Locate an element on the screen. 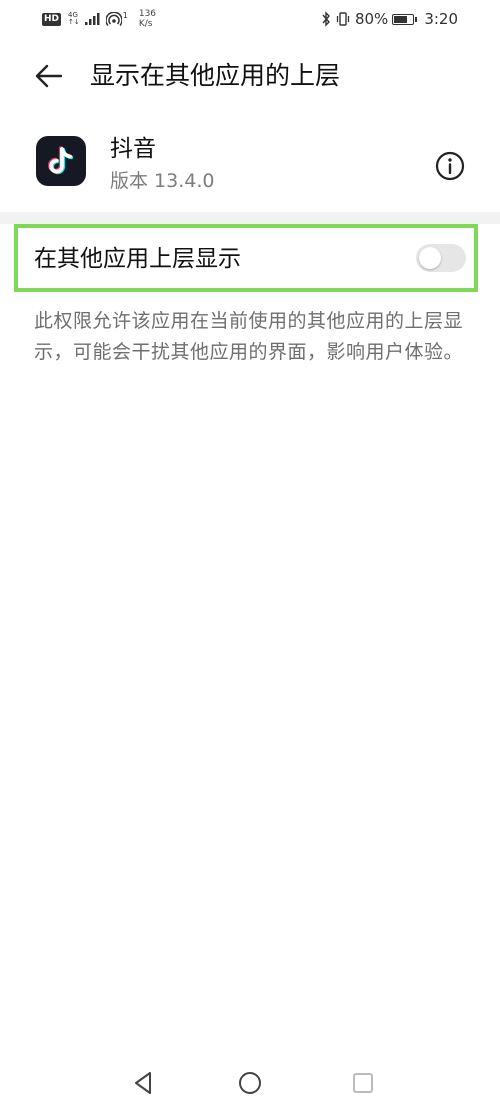  network-speed: 136 K/s is located at coordinates (147, 19).